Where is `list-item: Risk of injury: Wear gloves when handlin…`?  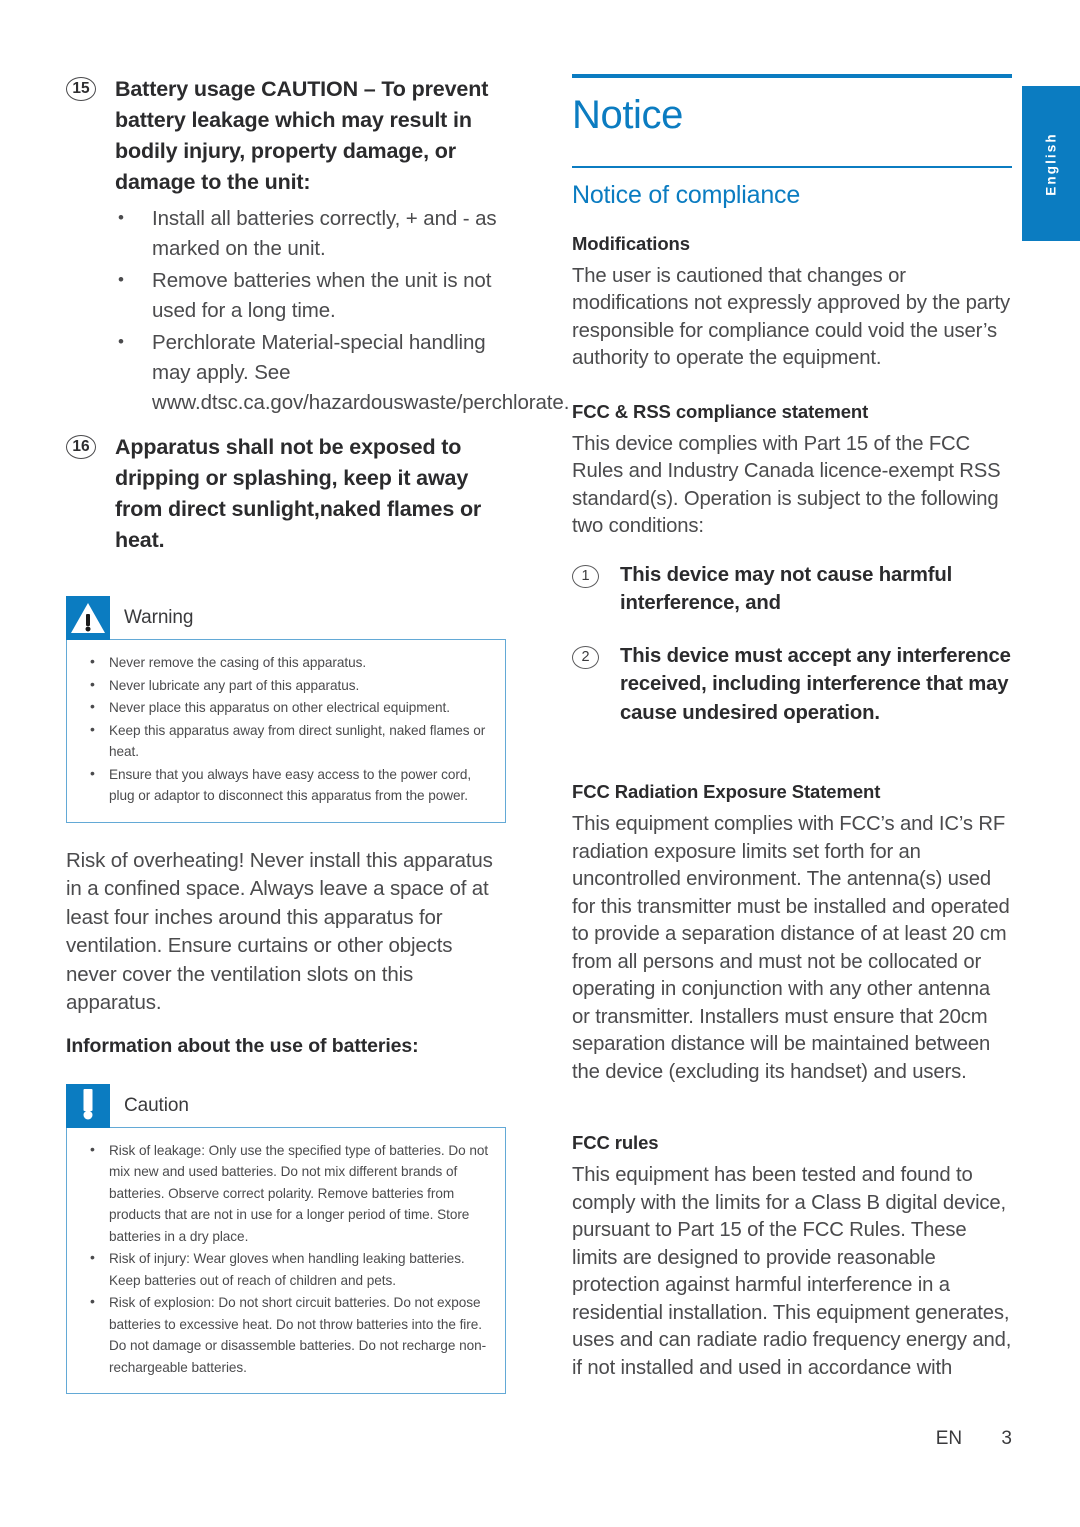 list-item: Risk of injury: Wear gloves when handlin… is located at coordinates (286, 1269).